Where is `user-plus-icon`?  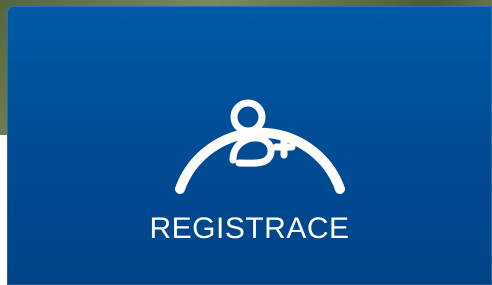
user-plus-icon is located at coordinates (262, 133).